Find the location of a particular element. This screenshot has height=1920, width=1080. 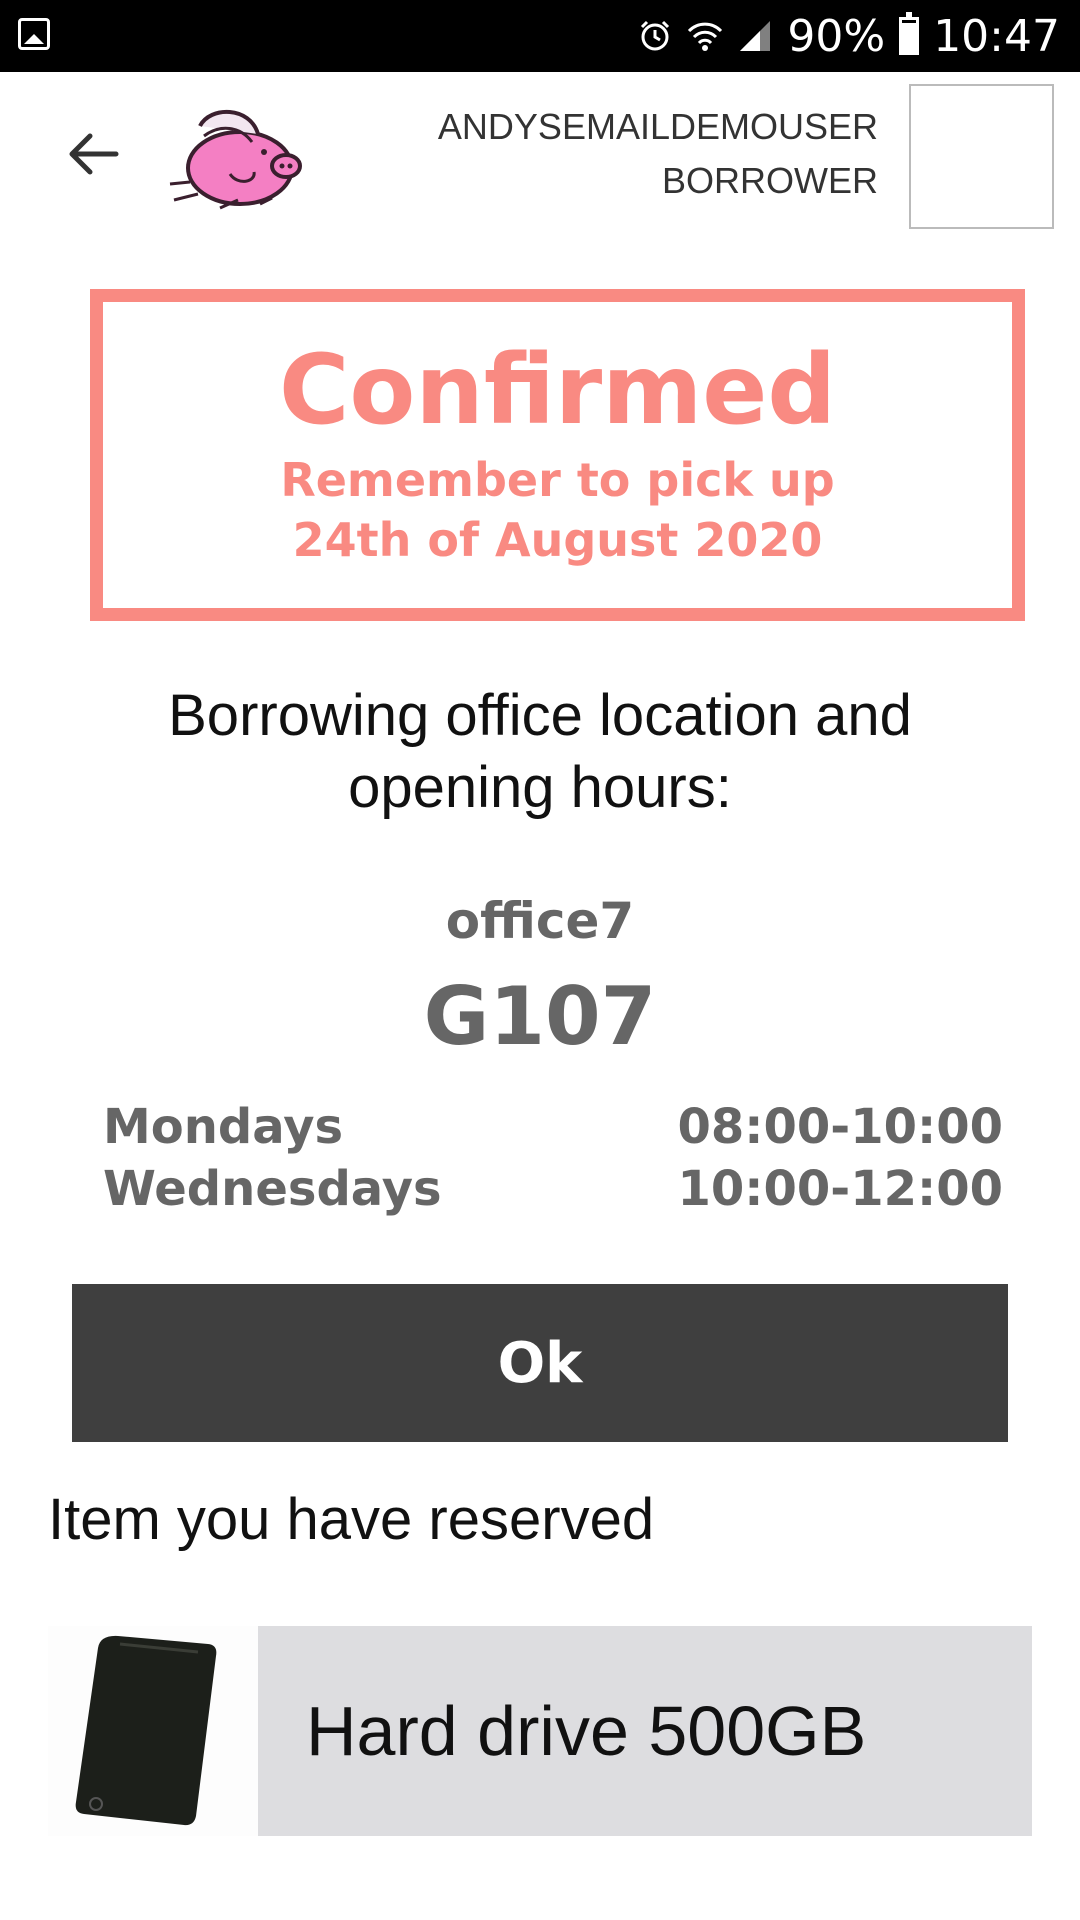

user-role: BORROWER is located at coordinates (770, 180).